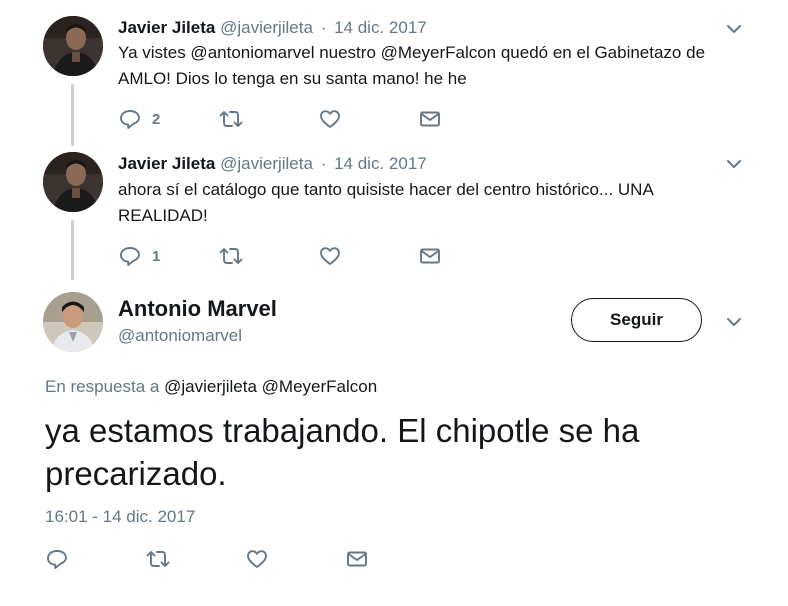  I want to click on follow-button: Seguir, so click(636, 320).